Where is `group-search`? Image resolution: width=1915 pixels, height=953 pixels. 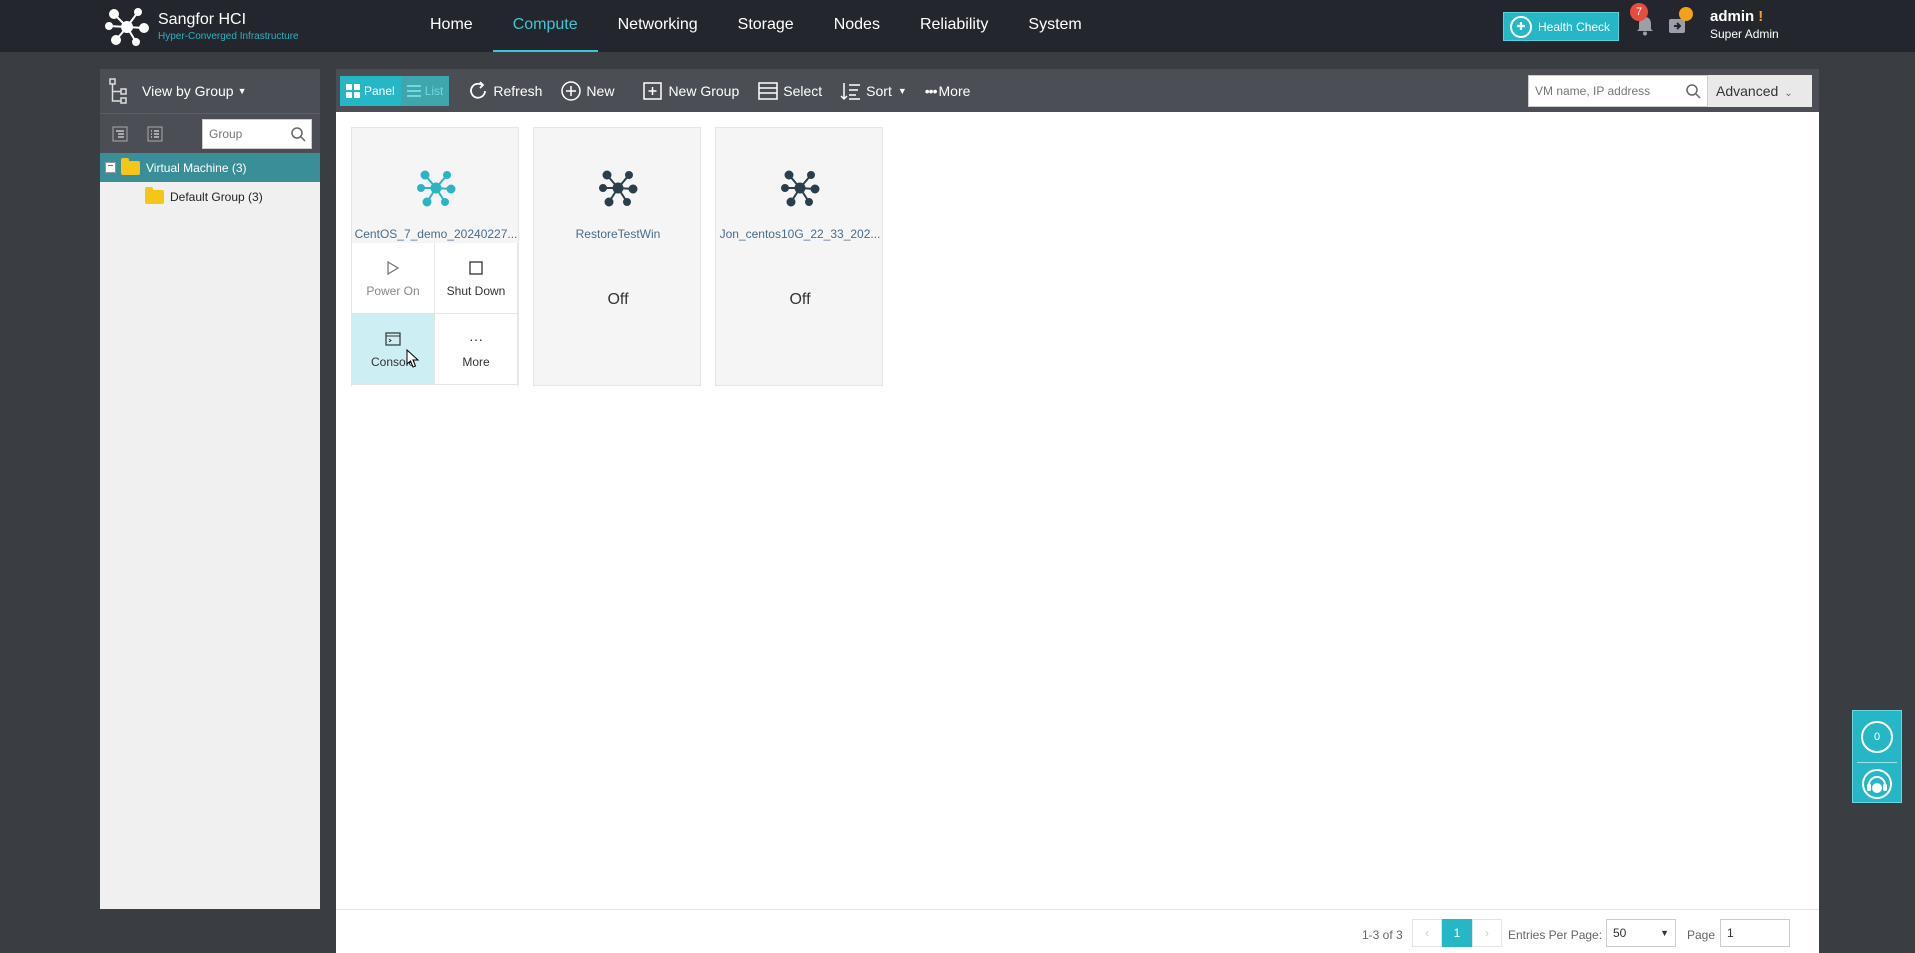
group-search is located at coordinates (257, 134).